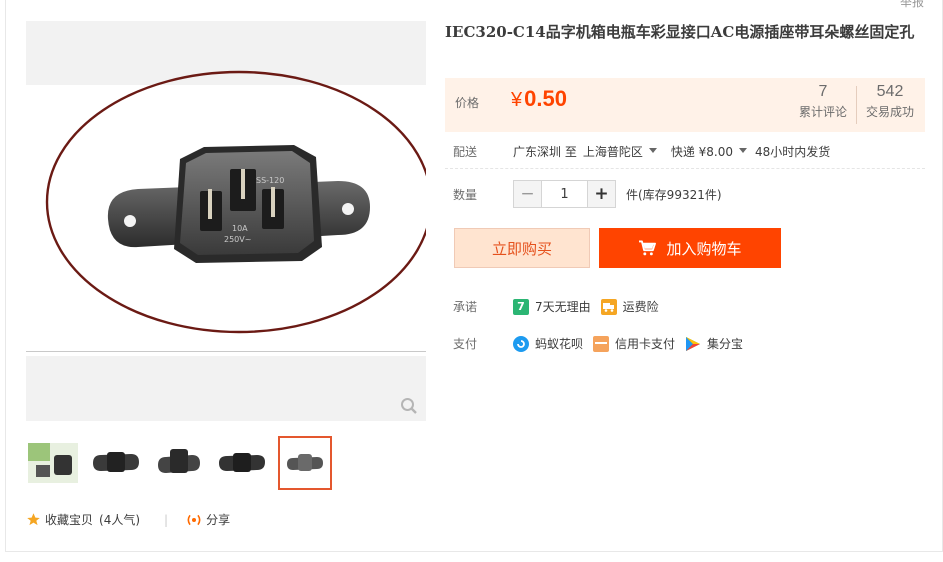  Describe the element at coordinates (890, 91) in the screenshot. I see `sales-count: 542` at that location.